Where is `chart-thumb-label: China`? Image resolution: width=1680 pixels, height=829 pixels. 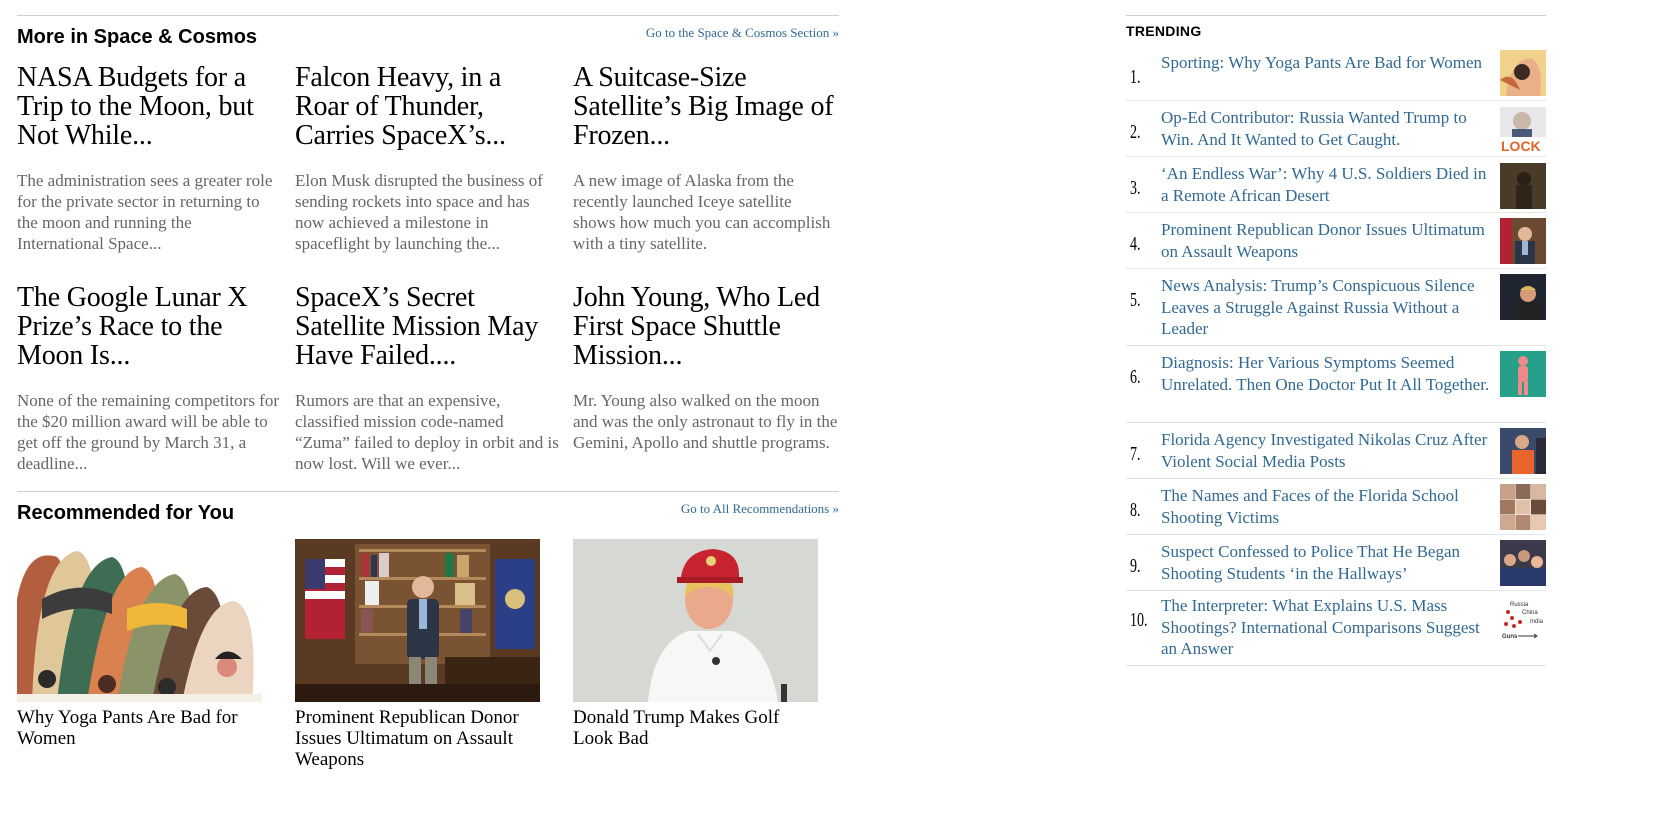
chart-thumb-label: China is located at coordinates (1530, 613).